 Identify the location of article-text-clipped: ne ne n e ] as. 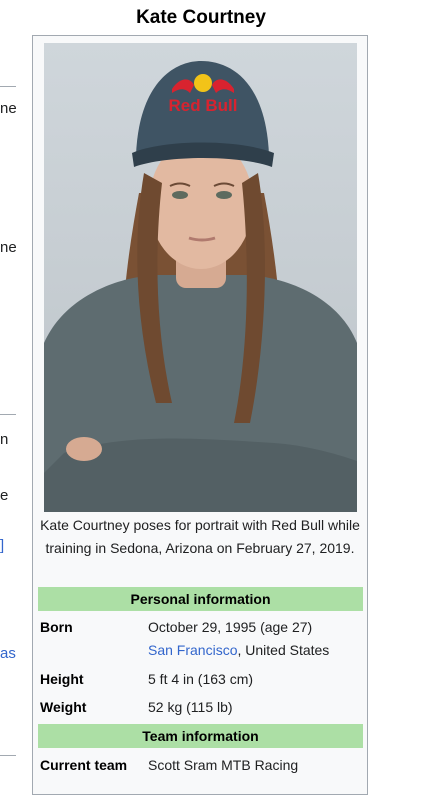
(16, 388).